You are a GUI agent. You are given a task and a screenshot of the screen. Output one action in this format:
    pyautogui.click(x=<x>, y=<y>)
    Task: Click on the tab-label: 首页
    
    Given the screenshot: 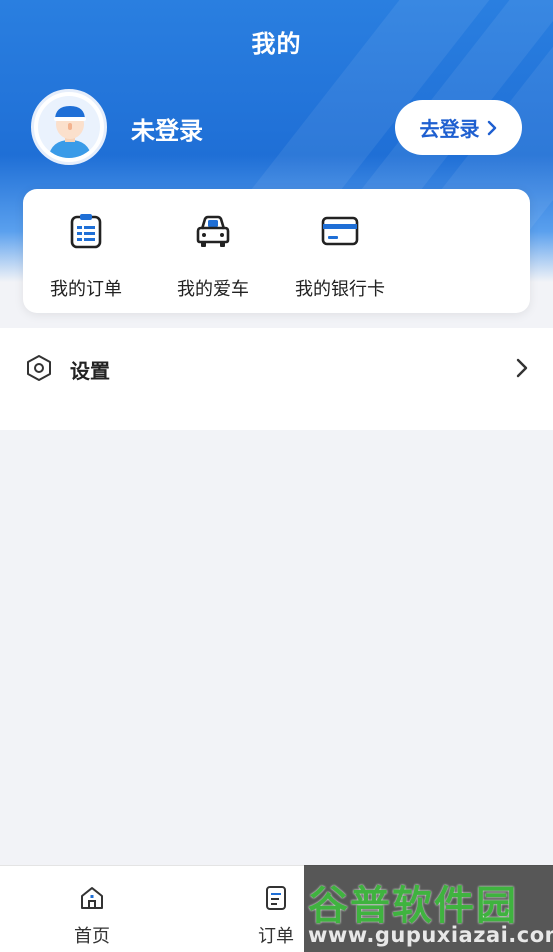 What is the action you would take?
    pyautogui.click(x=92, y=936)
    